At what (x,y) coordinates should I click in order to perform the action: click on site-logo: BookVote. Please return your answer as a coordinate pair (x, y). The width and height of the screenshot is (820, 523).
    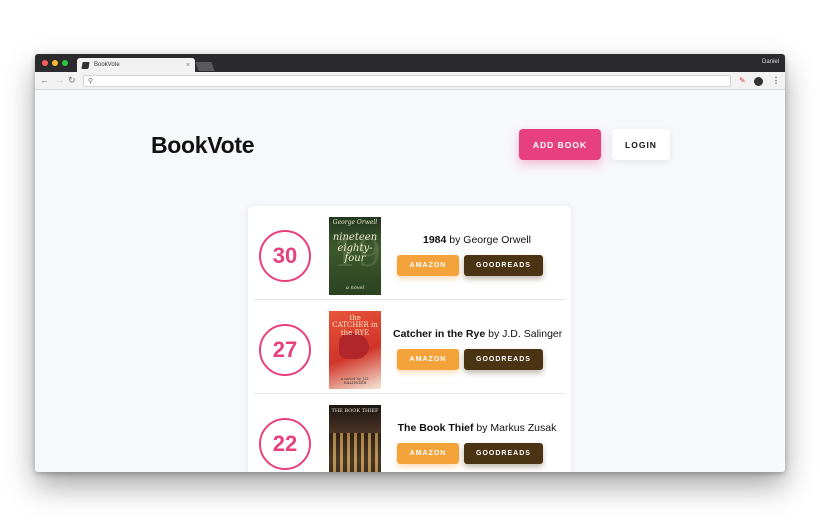
    Looking at the image, I should click on (203, 145).